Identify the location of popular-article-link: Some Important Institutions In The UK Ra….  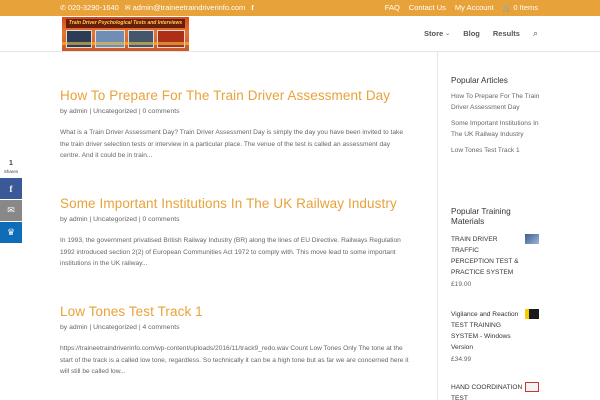
(496, 129).